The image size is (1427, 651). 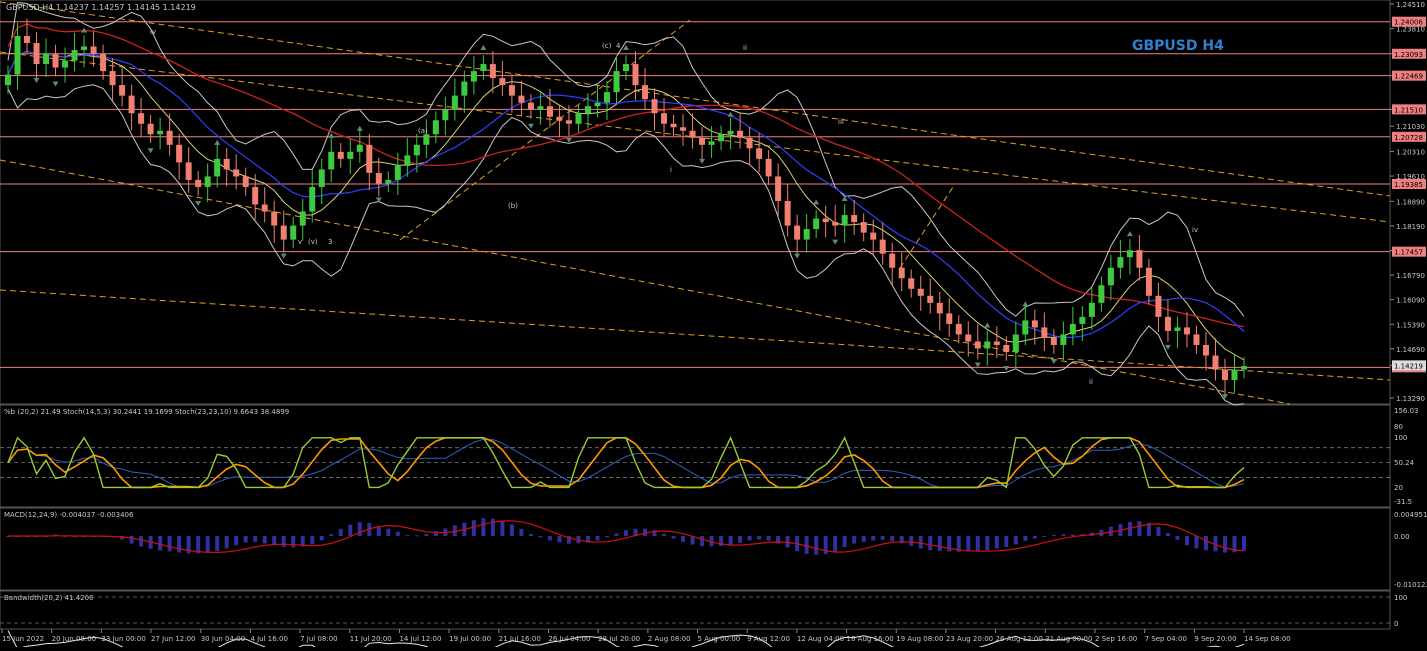 What do you see at coordinates (607, 46) in the screenshot?
I see `wave-label: (c)` at bounding box center [607, 46].